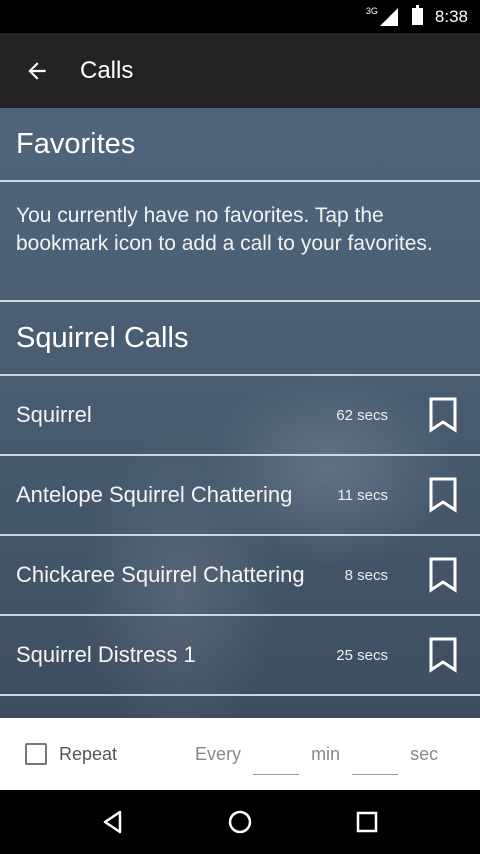  Describe the element at coordinates (326, 753) in the screenshot. I see `min-label: min` at that location.